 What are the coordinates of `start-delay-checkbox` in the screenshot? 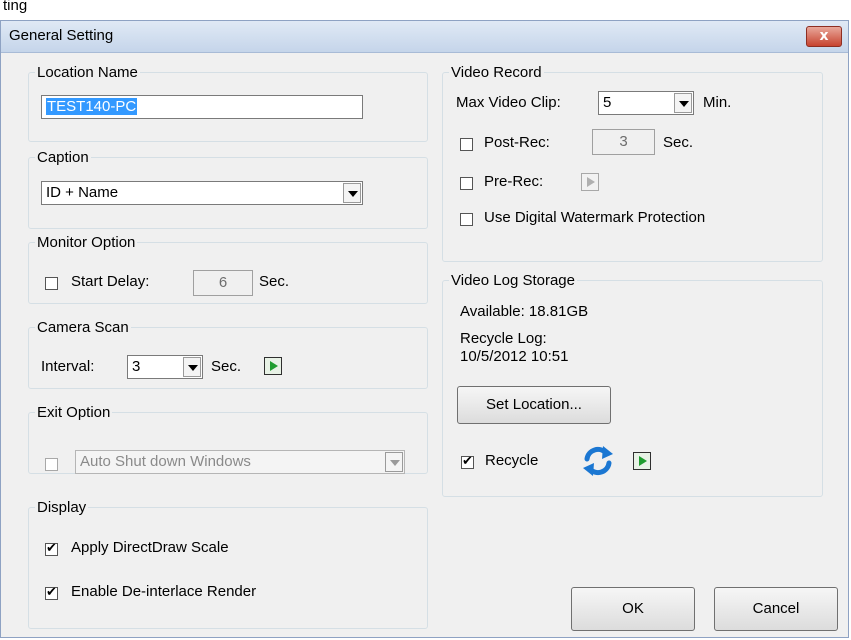 It's located at (51, 283).